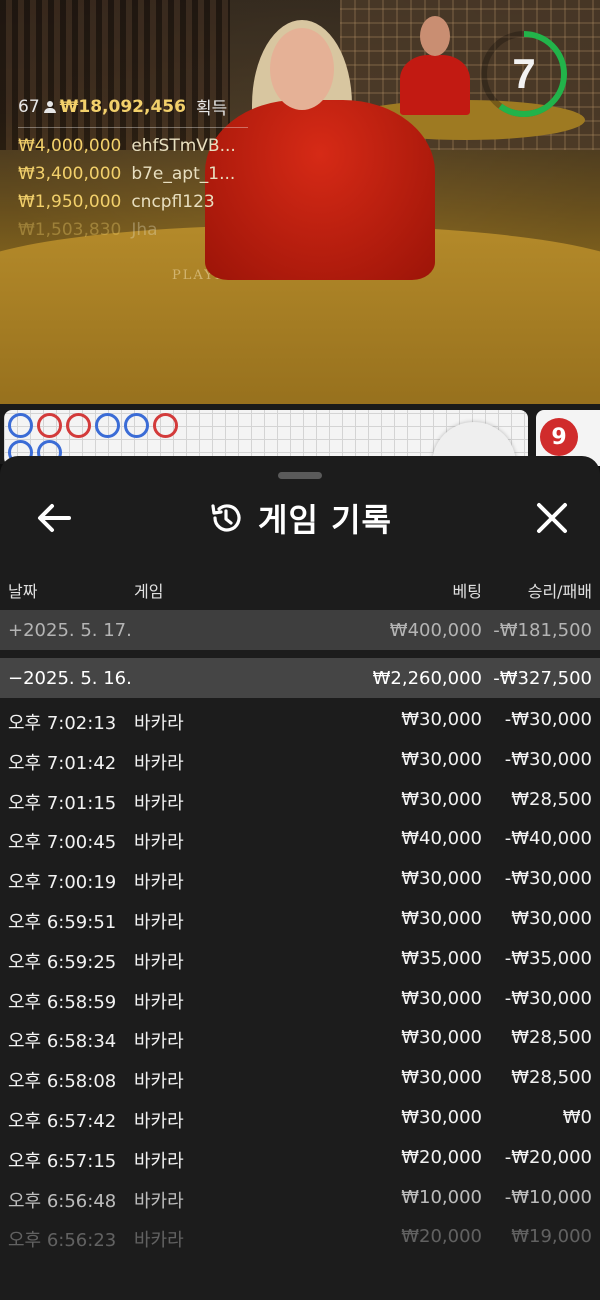 Image resolution: width=600 pixels, height=1300 pixels. What do you see at coordinates (548, 1157) in the screenshot?
I see `row-result: -₩20,000` at bounding box center [548, 1157].